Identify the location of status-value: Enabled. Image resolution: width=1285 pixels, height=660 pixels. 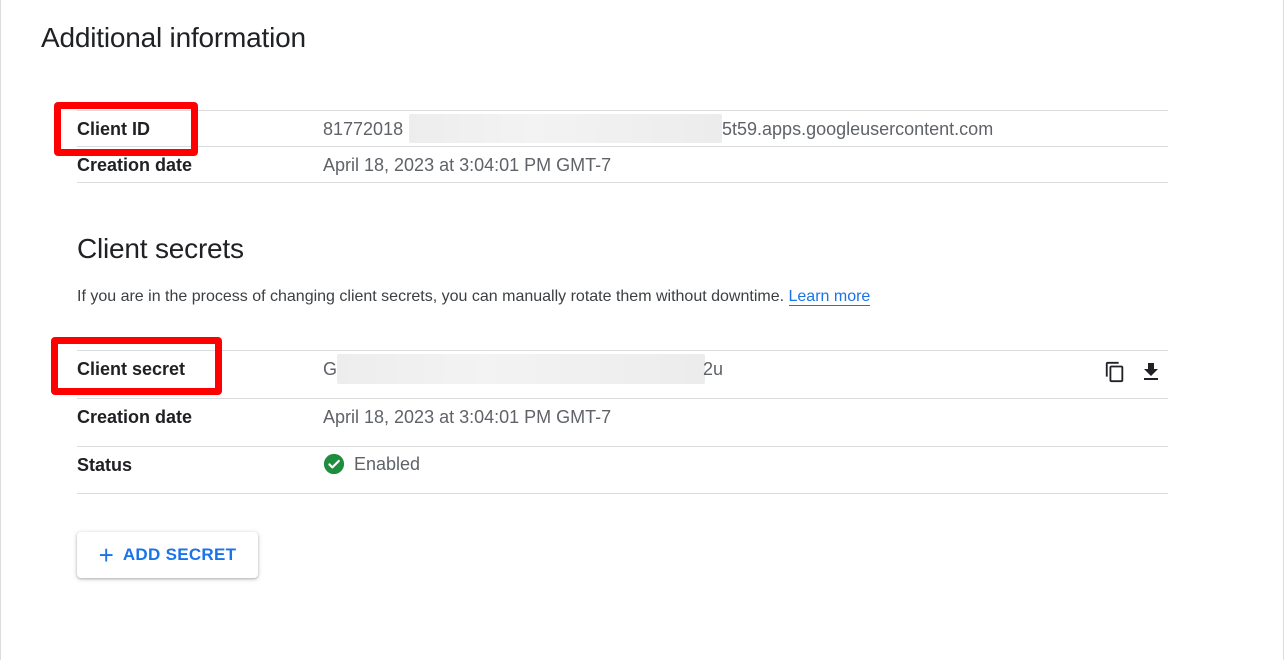
(371, 464).